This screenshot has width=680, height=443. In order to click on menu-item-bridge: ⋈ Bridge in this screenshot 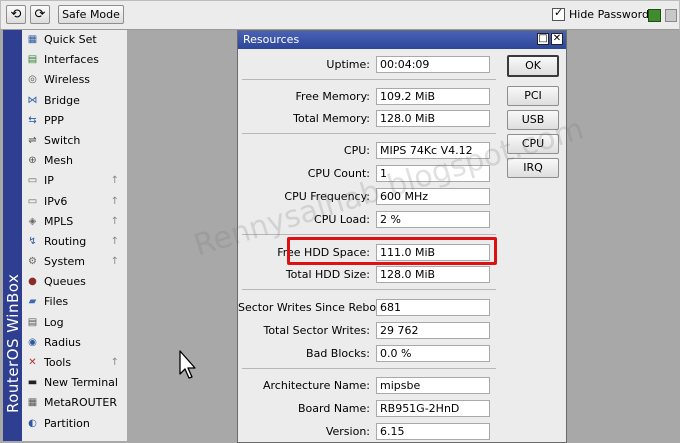, I will do `click(74, 101)`.